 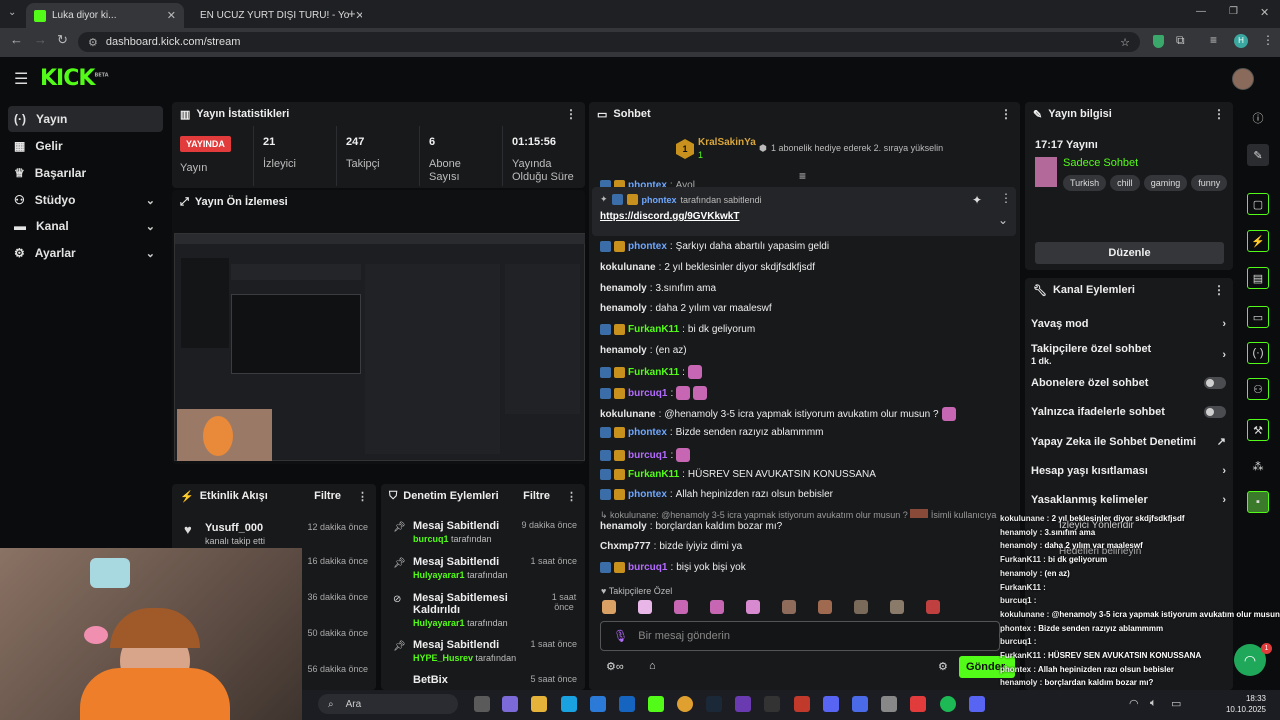 What do you see at coordinates (669, 216) in the screenshot?
I see `pinned-link: https://discord.gg/9GVKkwkT` at bounding box center [669, 216].